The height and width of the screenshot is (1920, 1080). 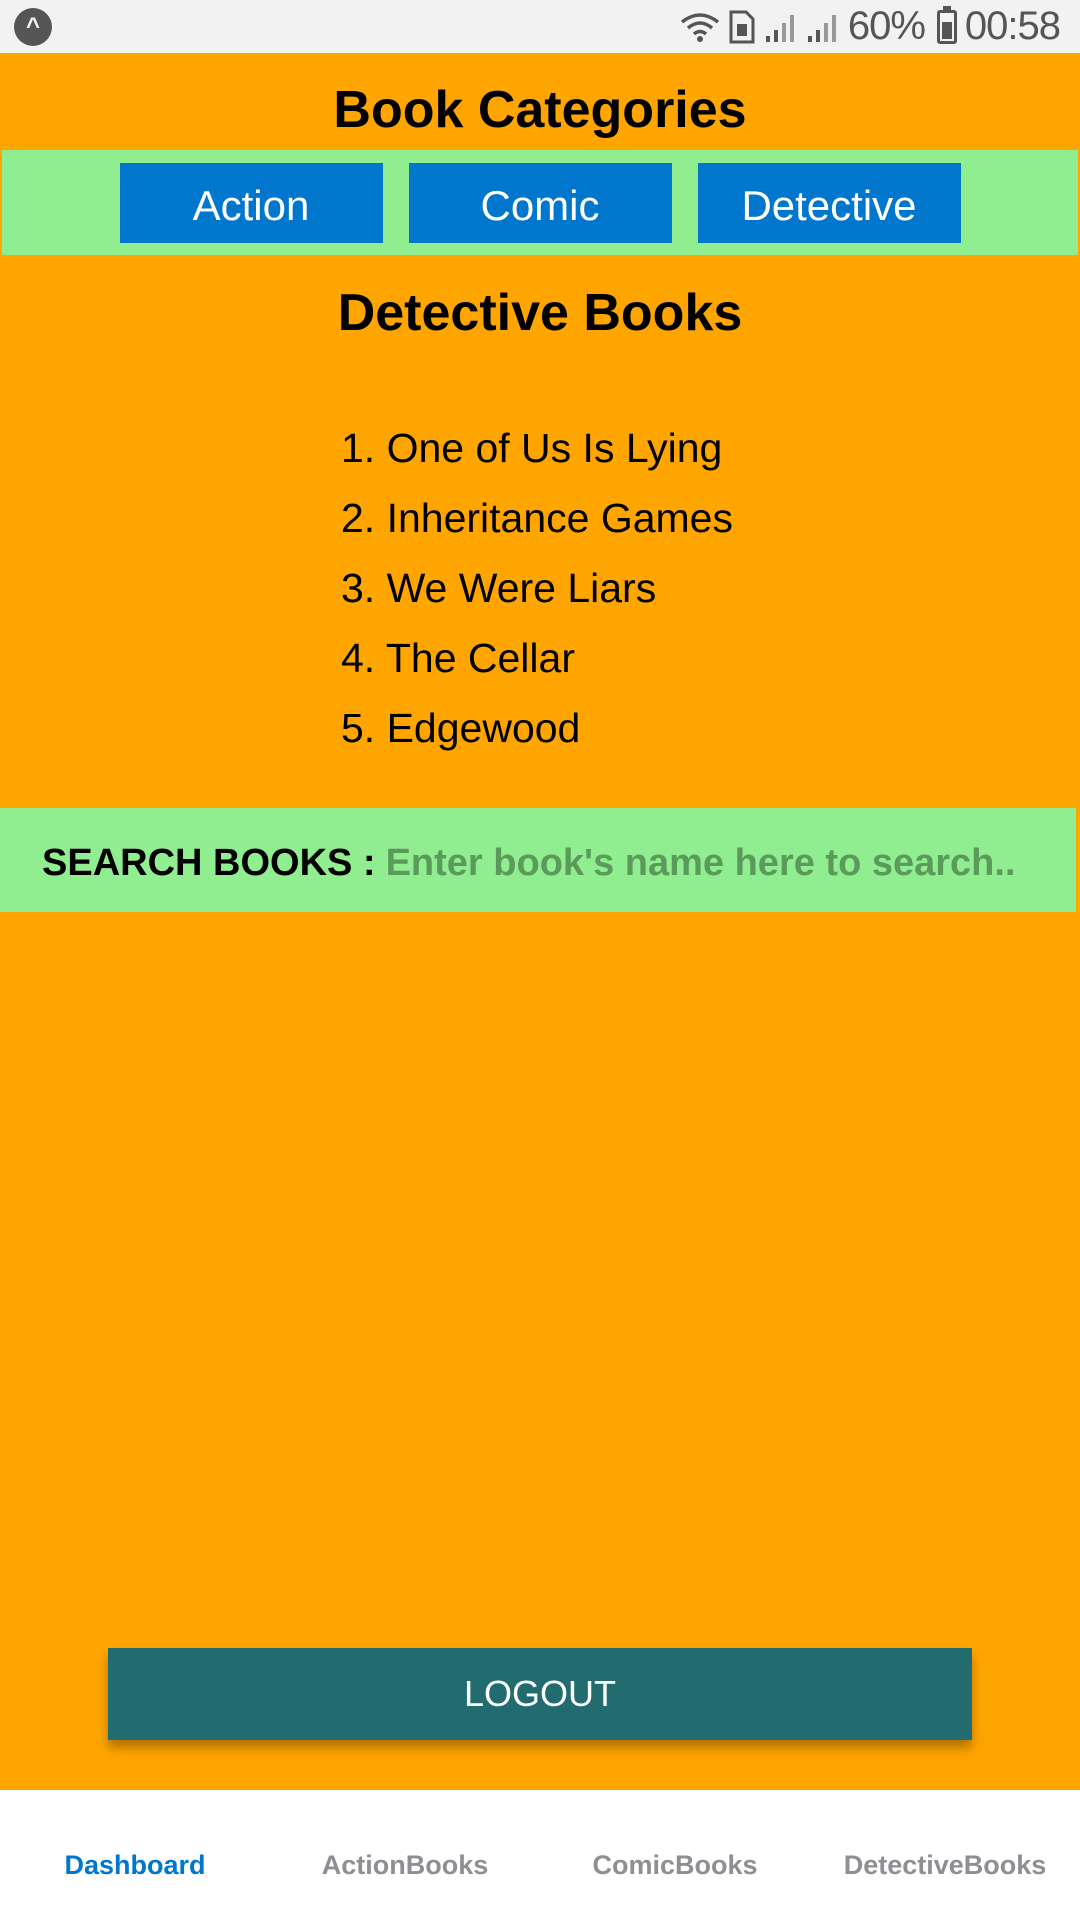 I want to click on search-label: SEARCH BOOKS :, so click(x=209, y=862).